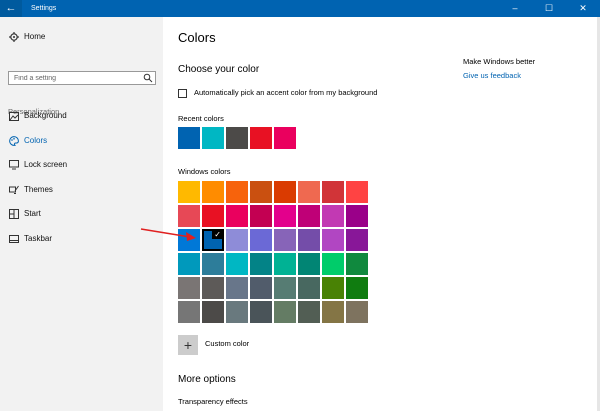 The width and height of the screenshot is (600, 411). I want to click on sidebar-item-label: Themes, so click(38, 189).